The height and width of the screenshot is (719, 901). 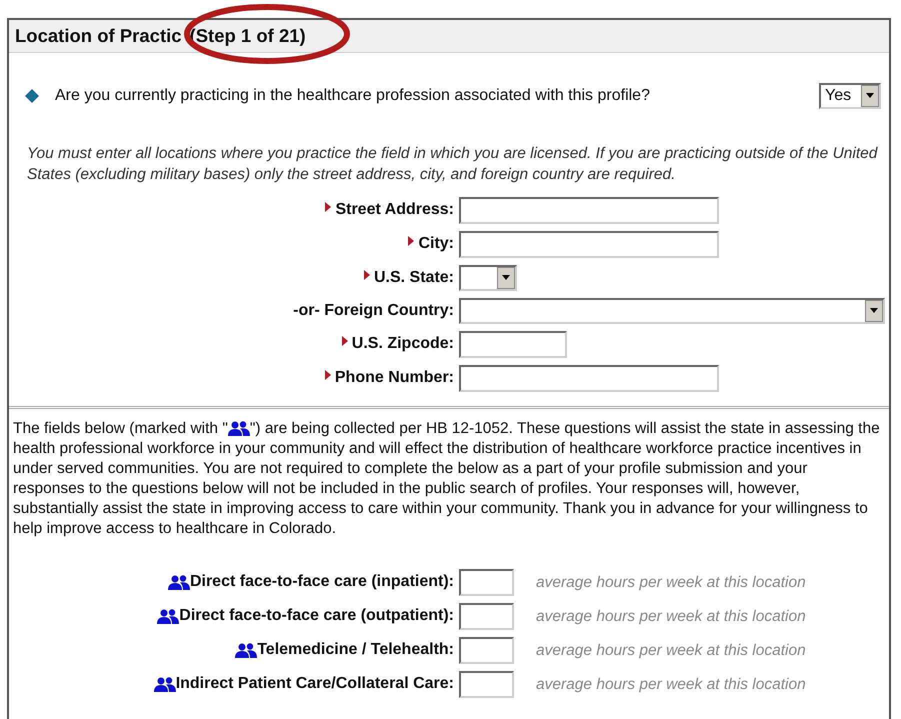 I want to click on question-text: Are you currently practicing in the healthcare profession associated with this profile?, so click(x=352, y=96).